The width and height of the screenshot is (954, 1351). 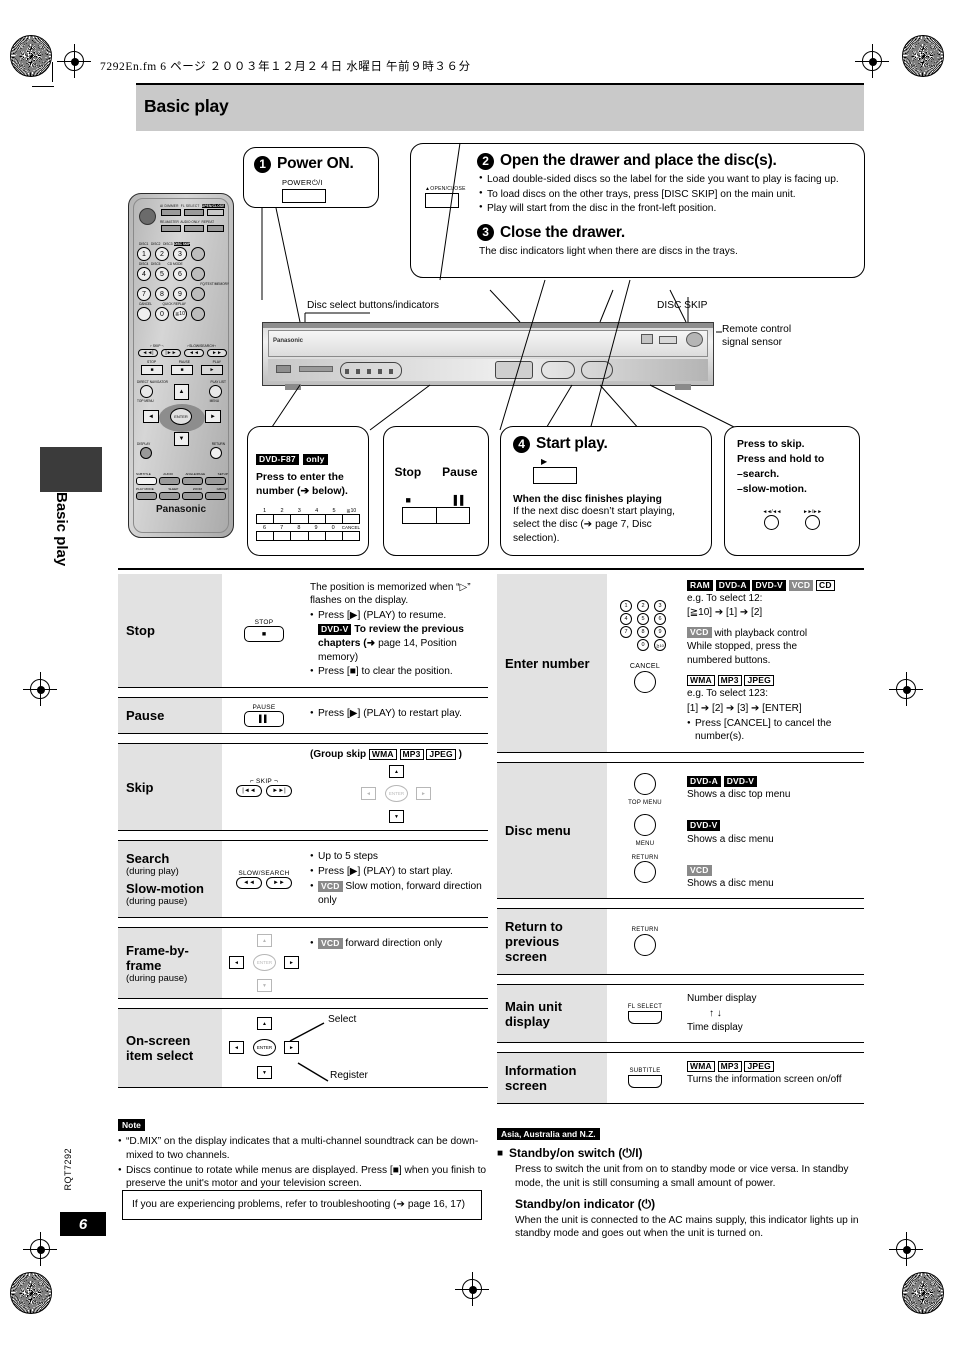 I want to click on remote-direct-navigator-button, so click(x=146, y=391).